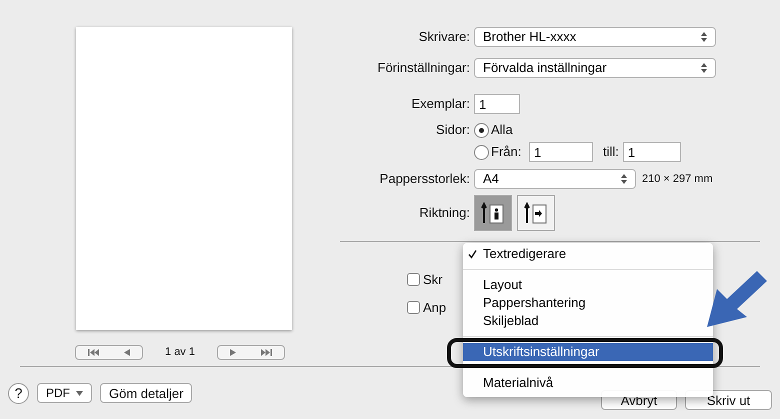 This screenshot has height=419, width=780. What do you see at coordinates (423, 68) in the screenshot?
I see `field-label: Förinställningar:` at bounding box center [423, 68].